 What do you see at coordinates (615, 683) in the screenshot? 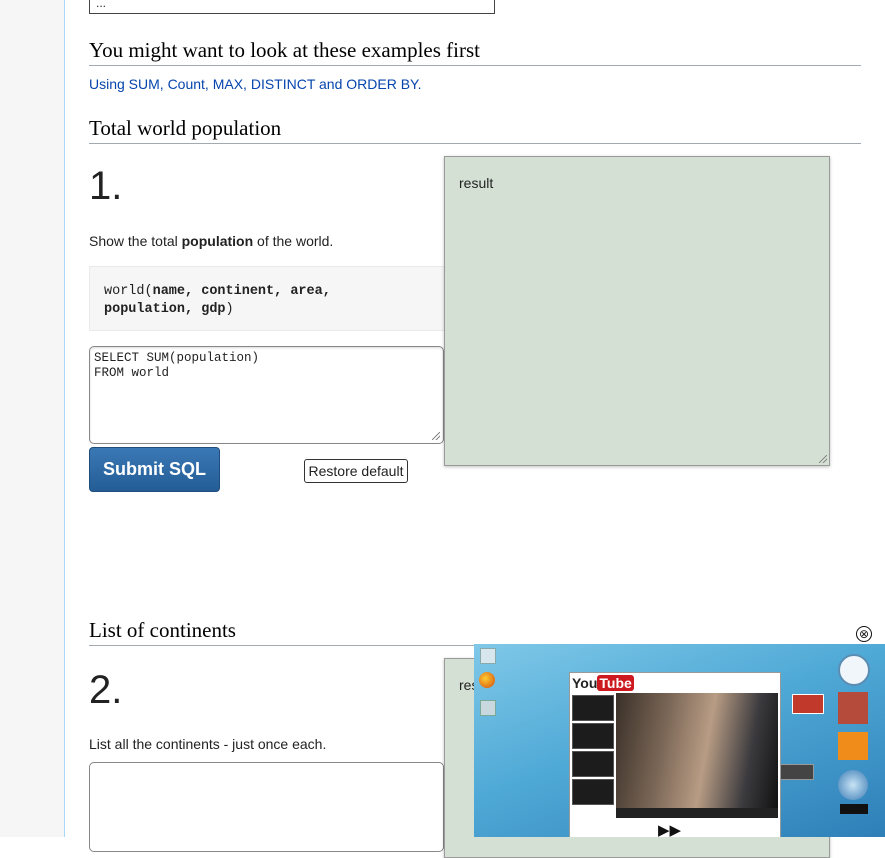
I see `youtube-logo-tube: Tube` at bounding box center [615, 683].